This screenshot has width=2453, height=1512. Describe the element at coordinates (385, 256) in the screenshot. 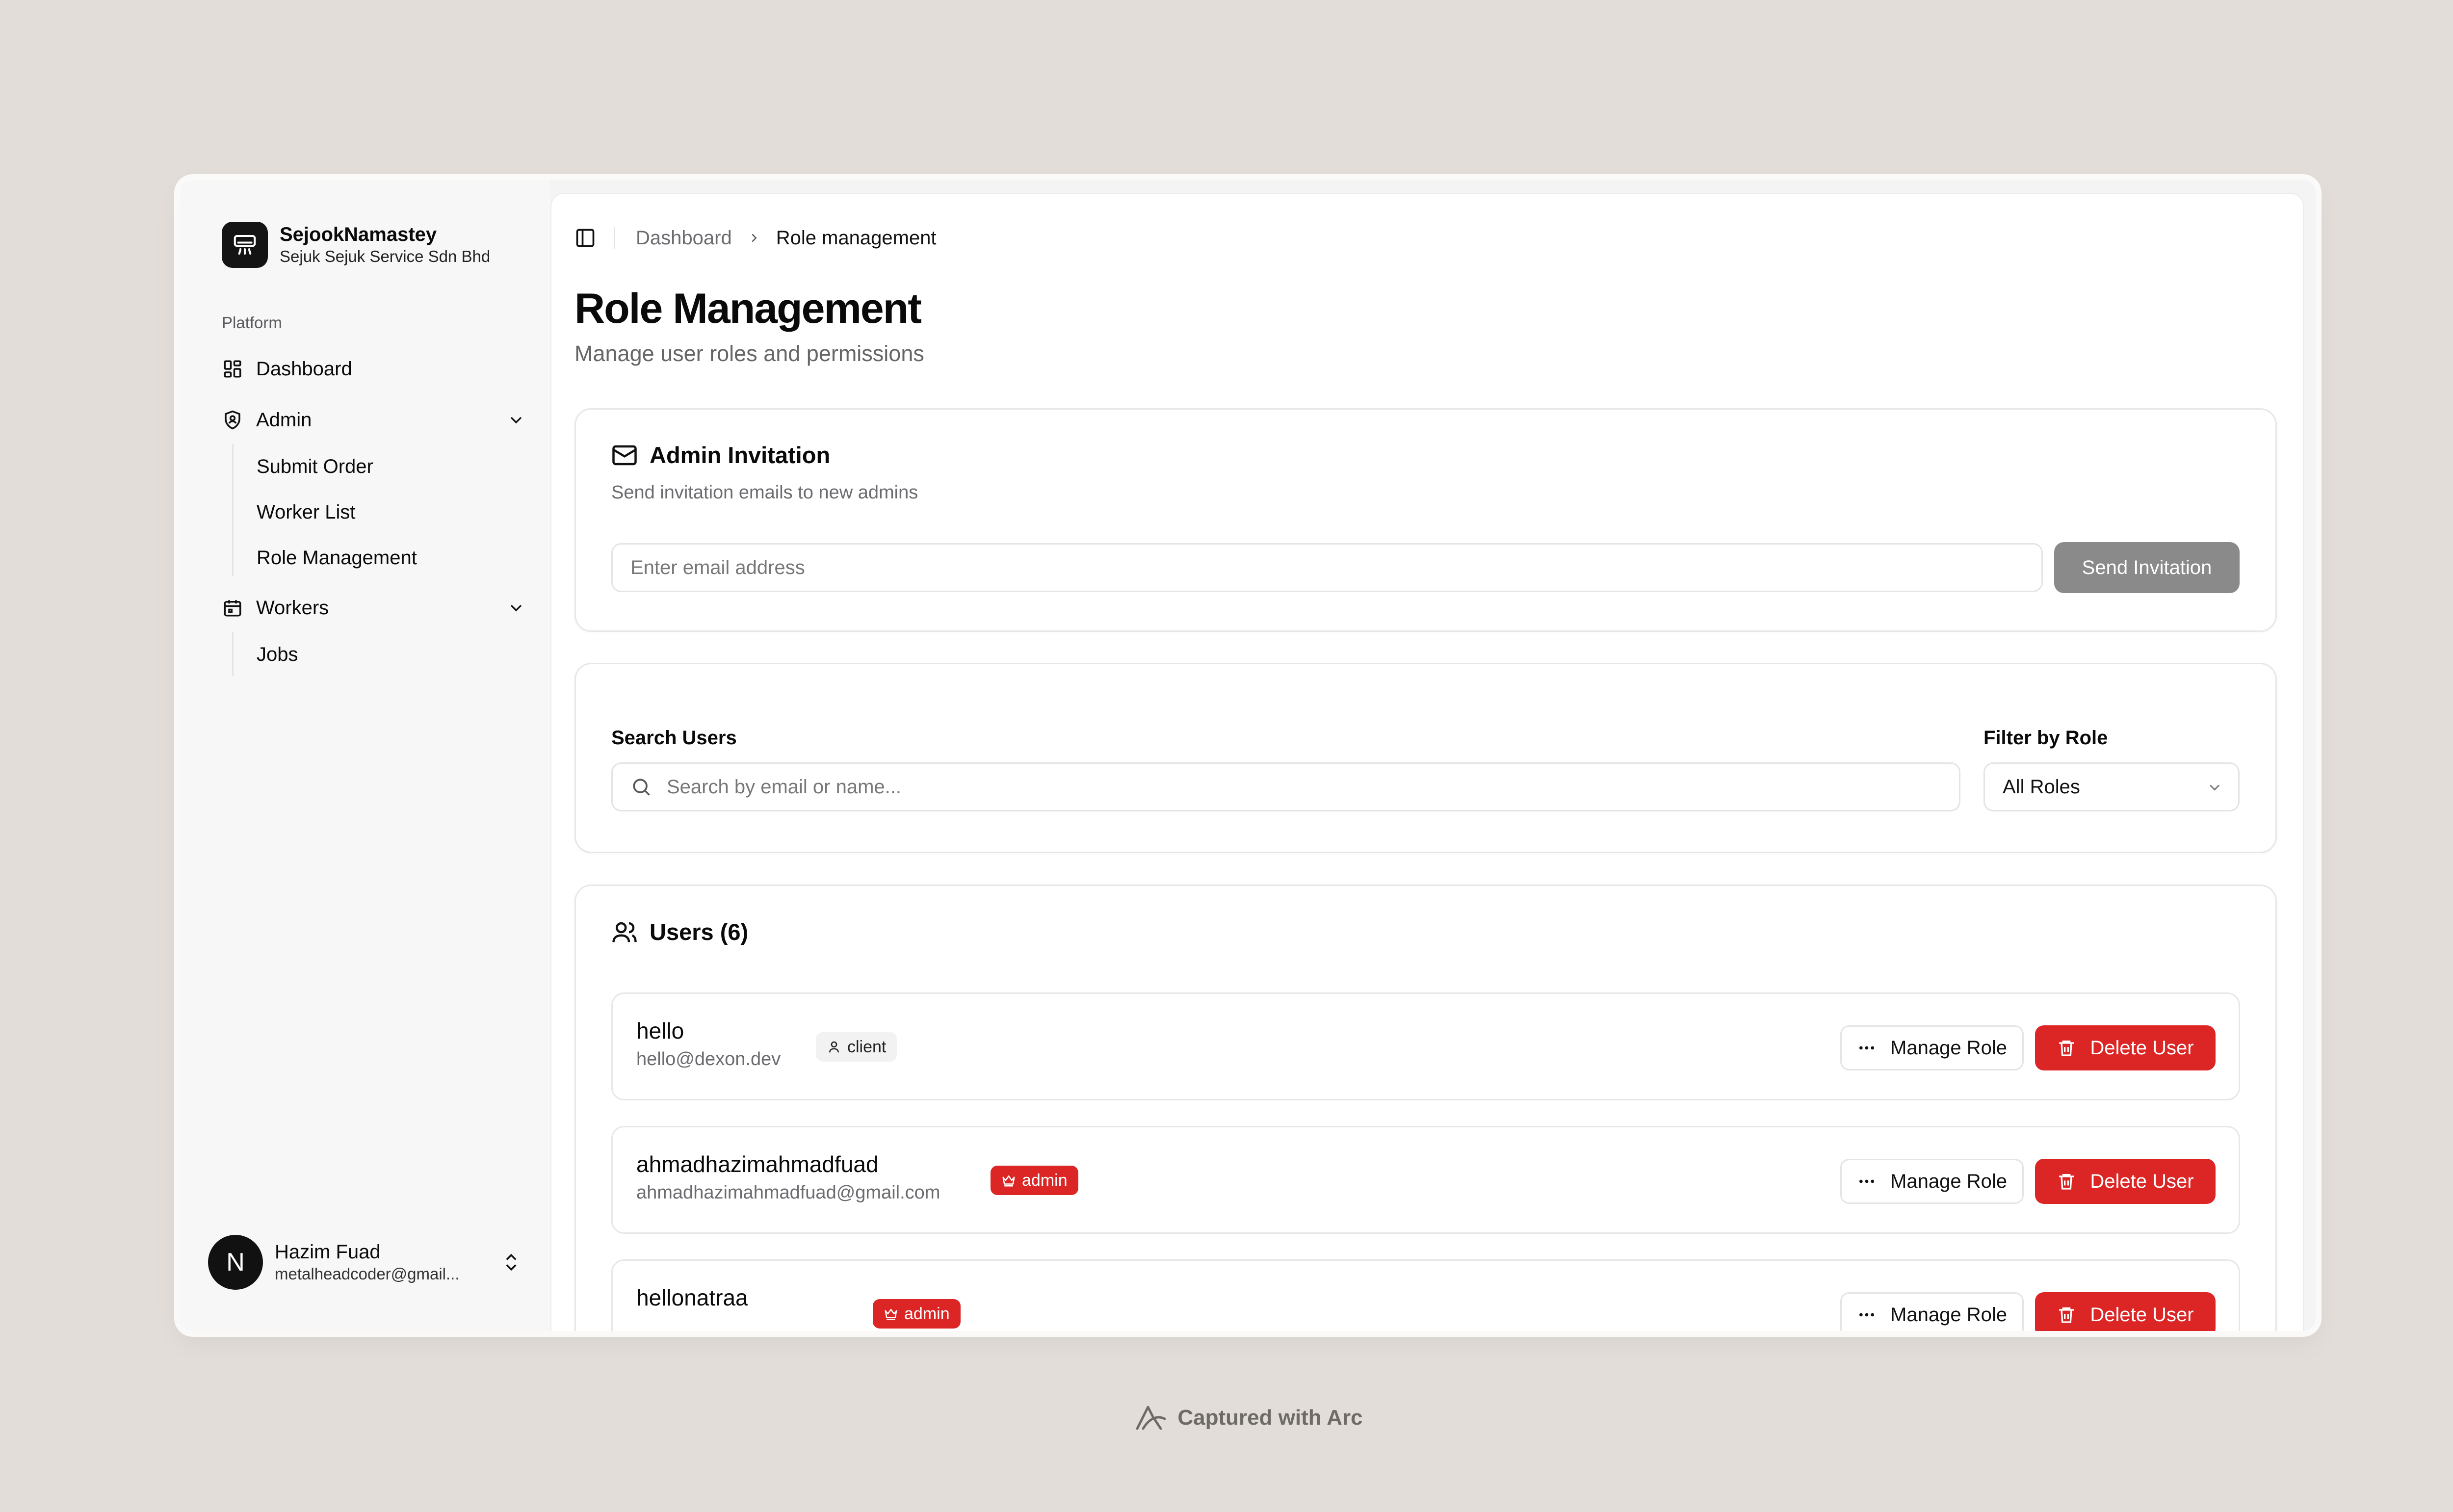

I see `brand-company: Sejuk Sejuk Service Sdn Bhd` at that location.